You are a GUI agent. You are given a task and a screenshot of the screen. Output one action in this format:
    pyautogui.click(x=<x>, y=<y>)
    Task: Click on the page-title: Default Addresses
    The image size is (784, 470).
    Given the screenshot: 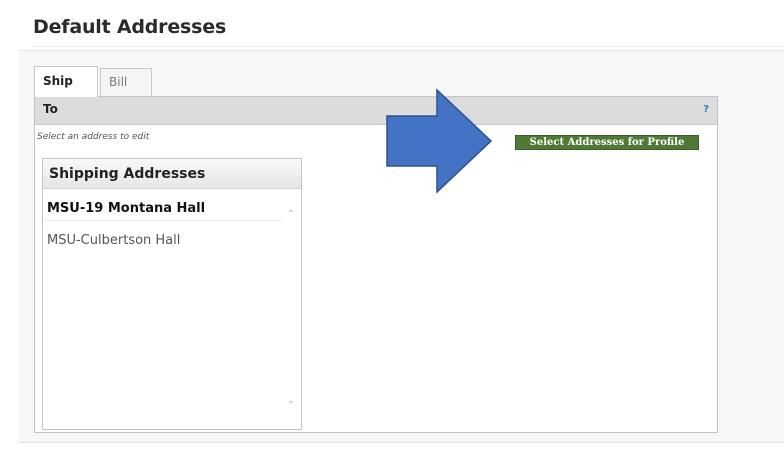 What is the action you would take?
    pyautogui.click(x=130, y=27)
    